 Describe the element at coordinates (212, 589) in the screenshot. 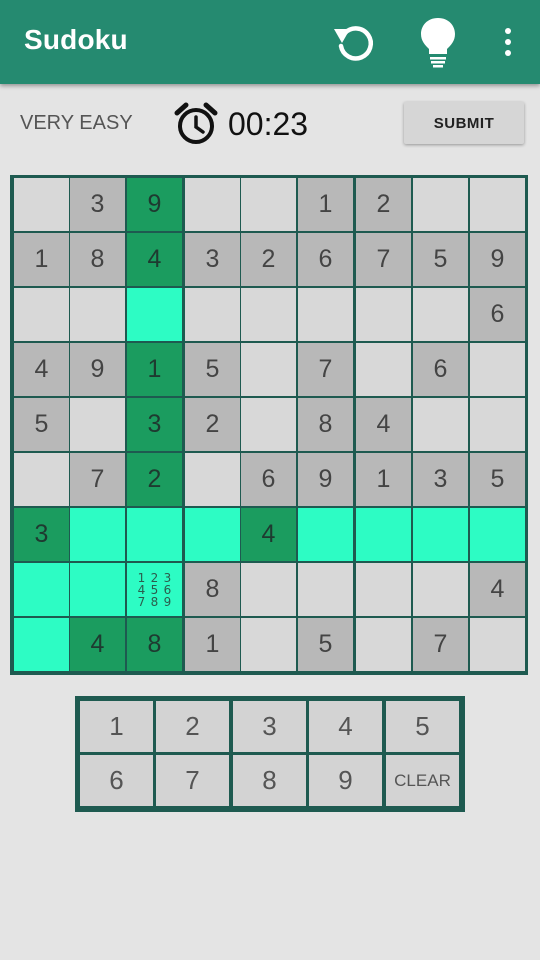

I see `sudoku-cell-r8-c4: 8` at that location.